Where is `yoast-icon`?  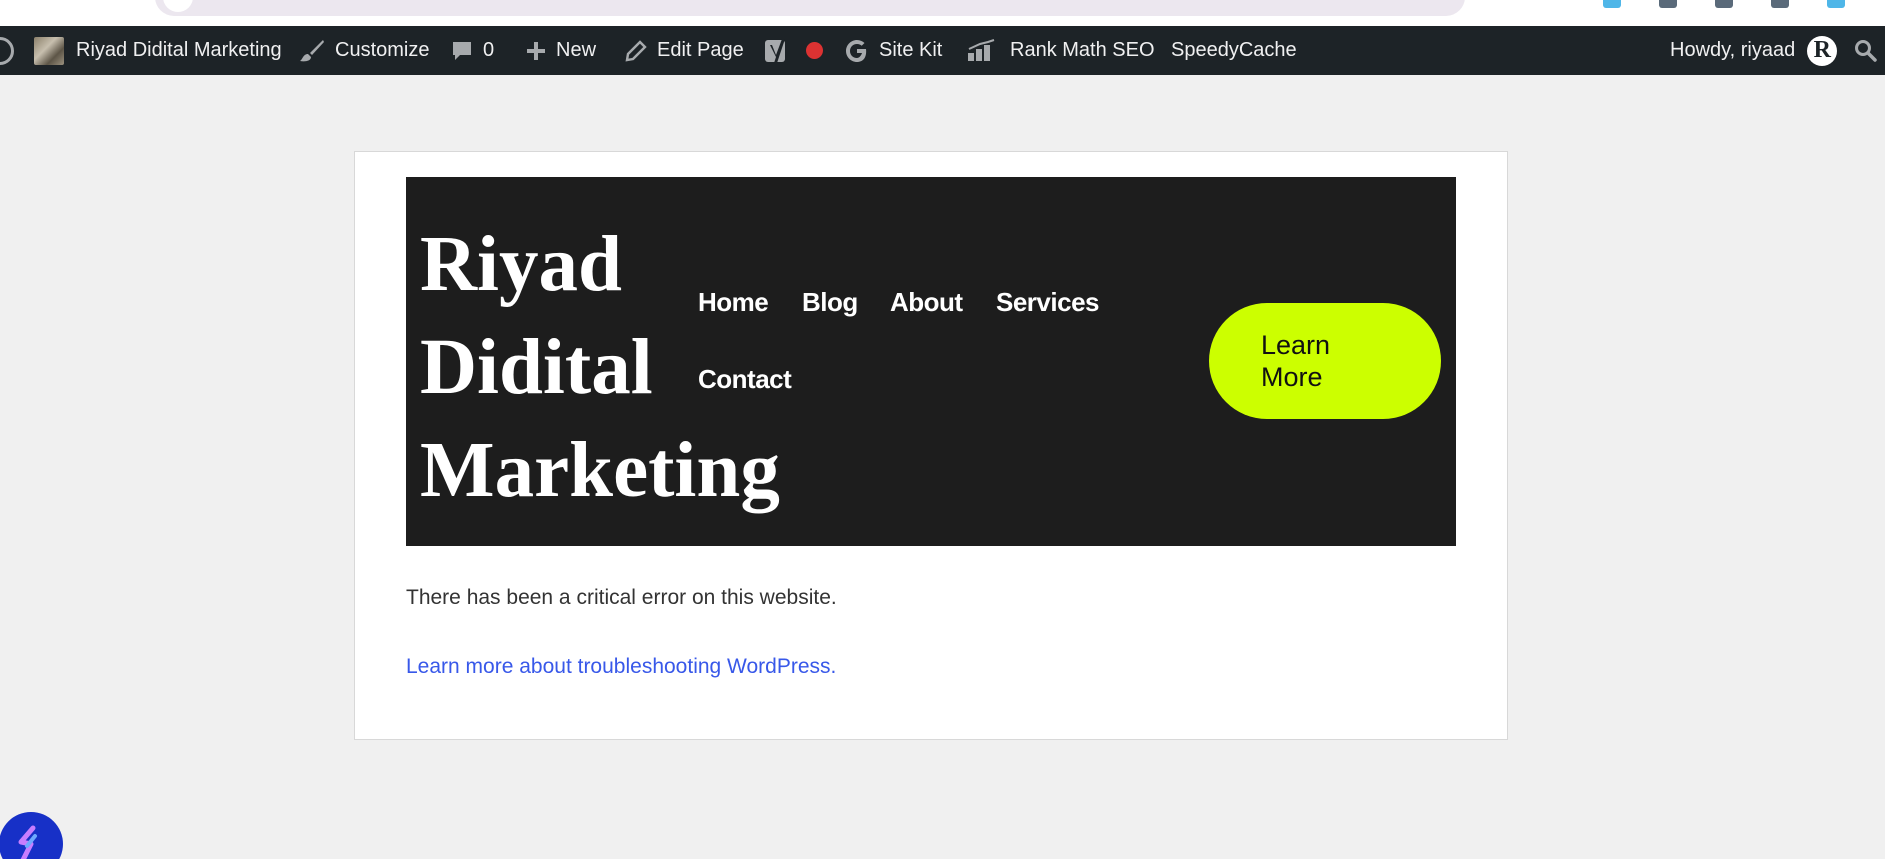 yoast-icon is located at coordinates (775, 50).